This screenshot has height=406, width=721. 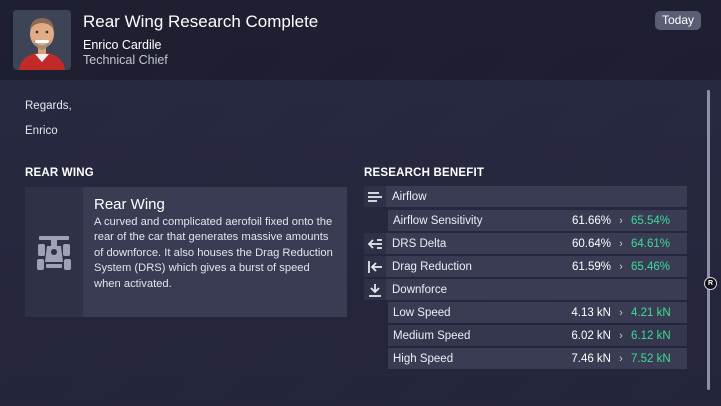 I want to click on signoff-text: Enrico, so click(x=41, y=131).